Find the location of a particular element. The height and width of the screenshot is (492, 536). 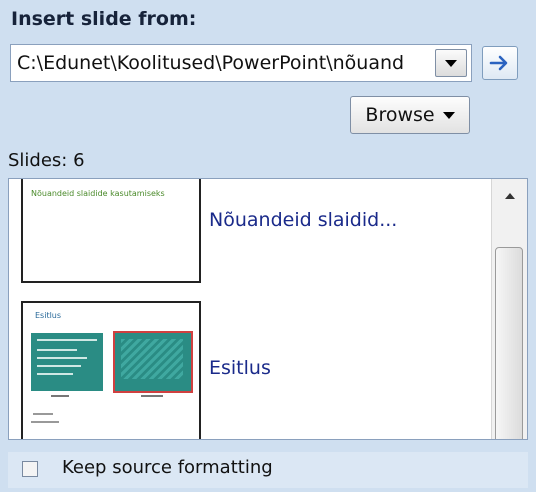

browse-button: Browse is located at coordinates (410, 115).